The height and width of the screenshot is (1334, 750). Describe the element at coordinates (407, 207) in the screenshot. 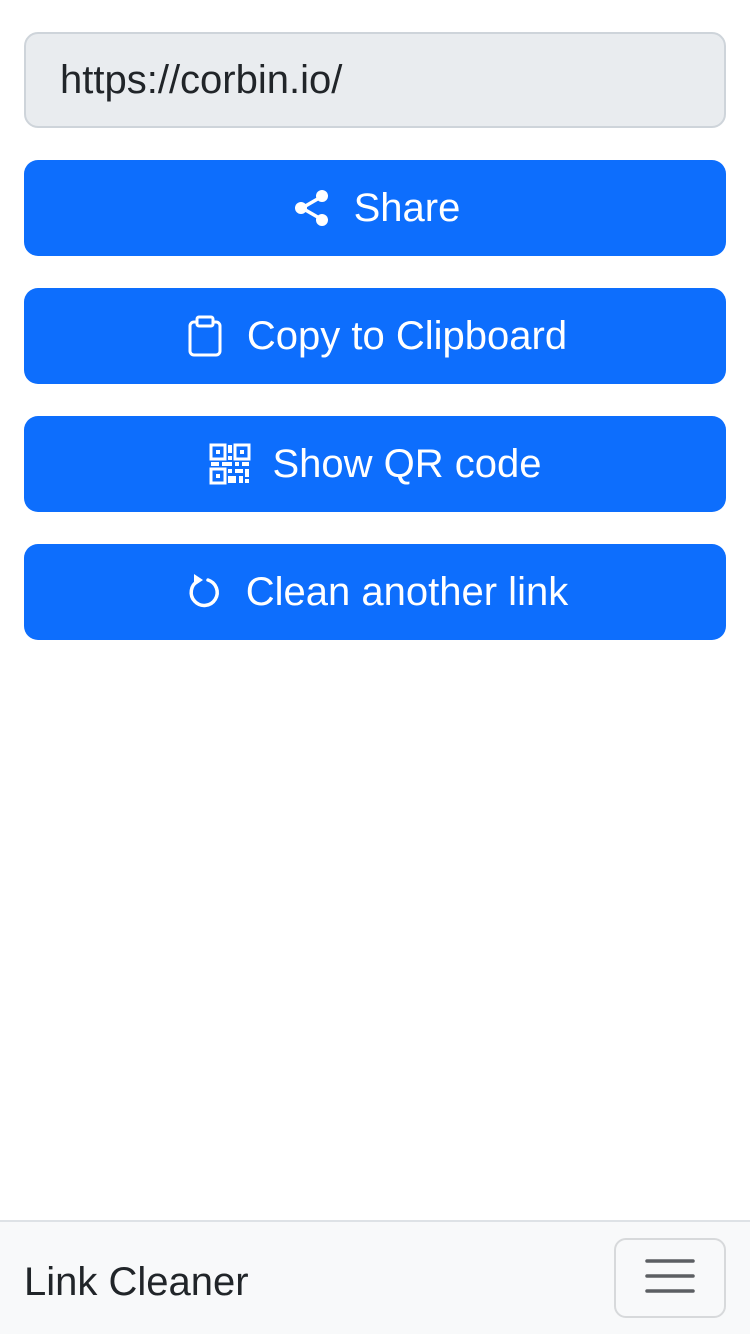

I see `share-button-label: Share` at that location.